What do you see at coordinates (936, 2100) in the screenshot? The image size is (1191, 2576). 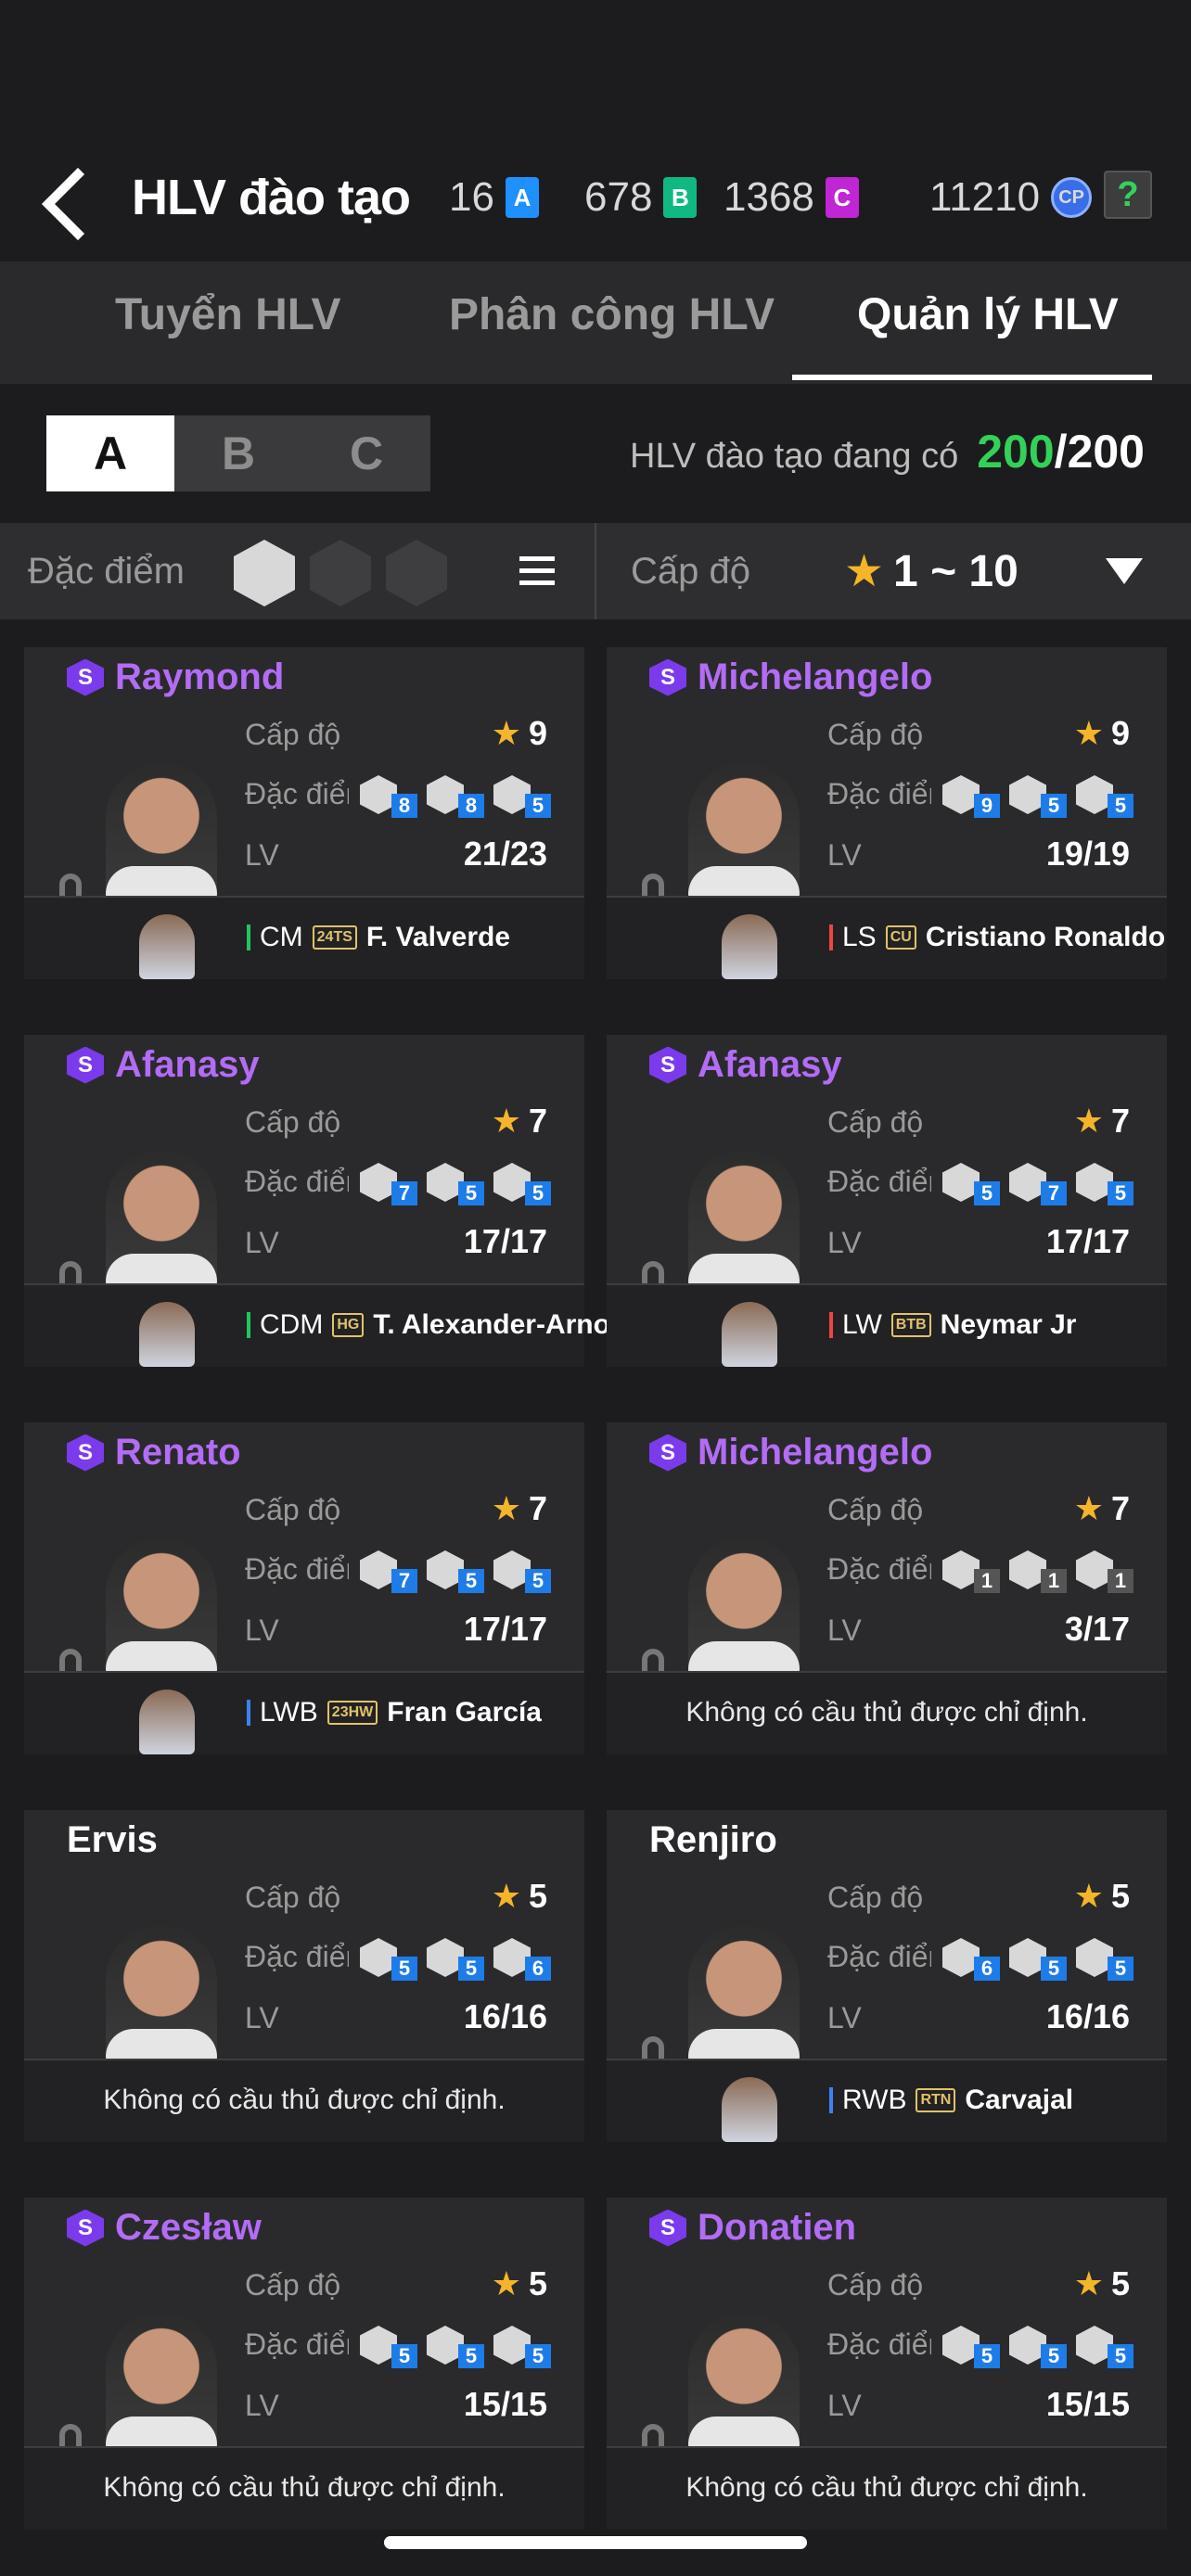 I see `season-badge: RTN` at bounding box center [936, 2100].